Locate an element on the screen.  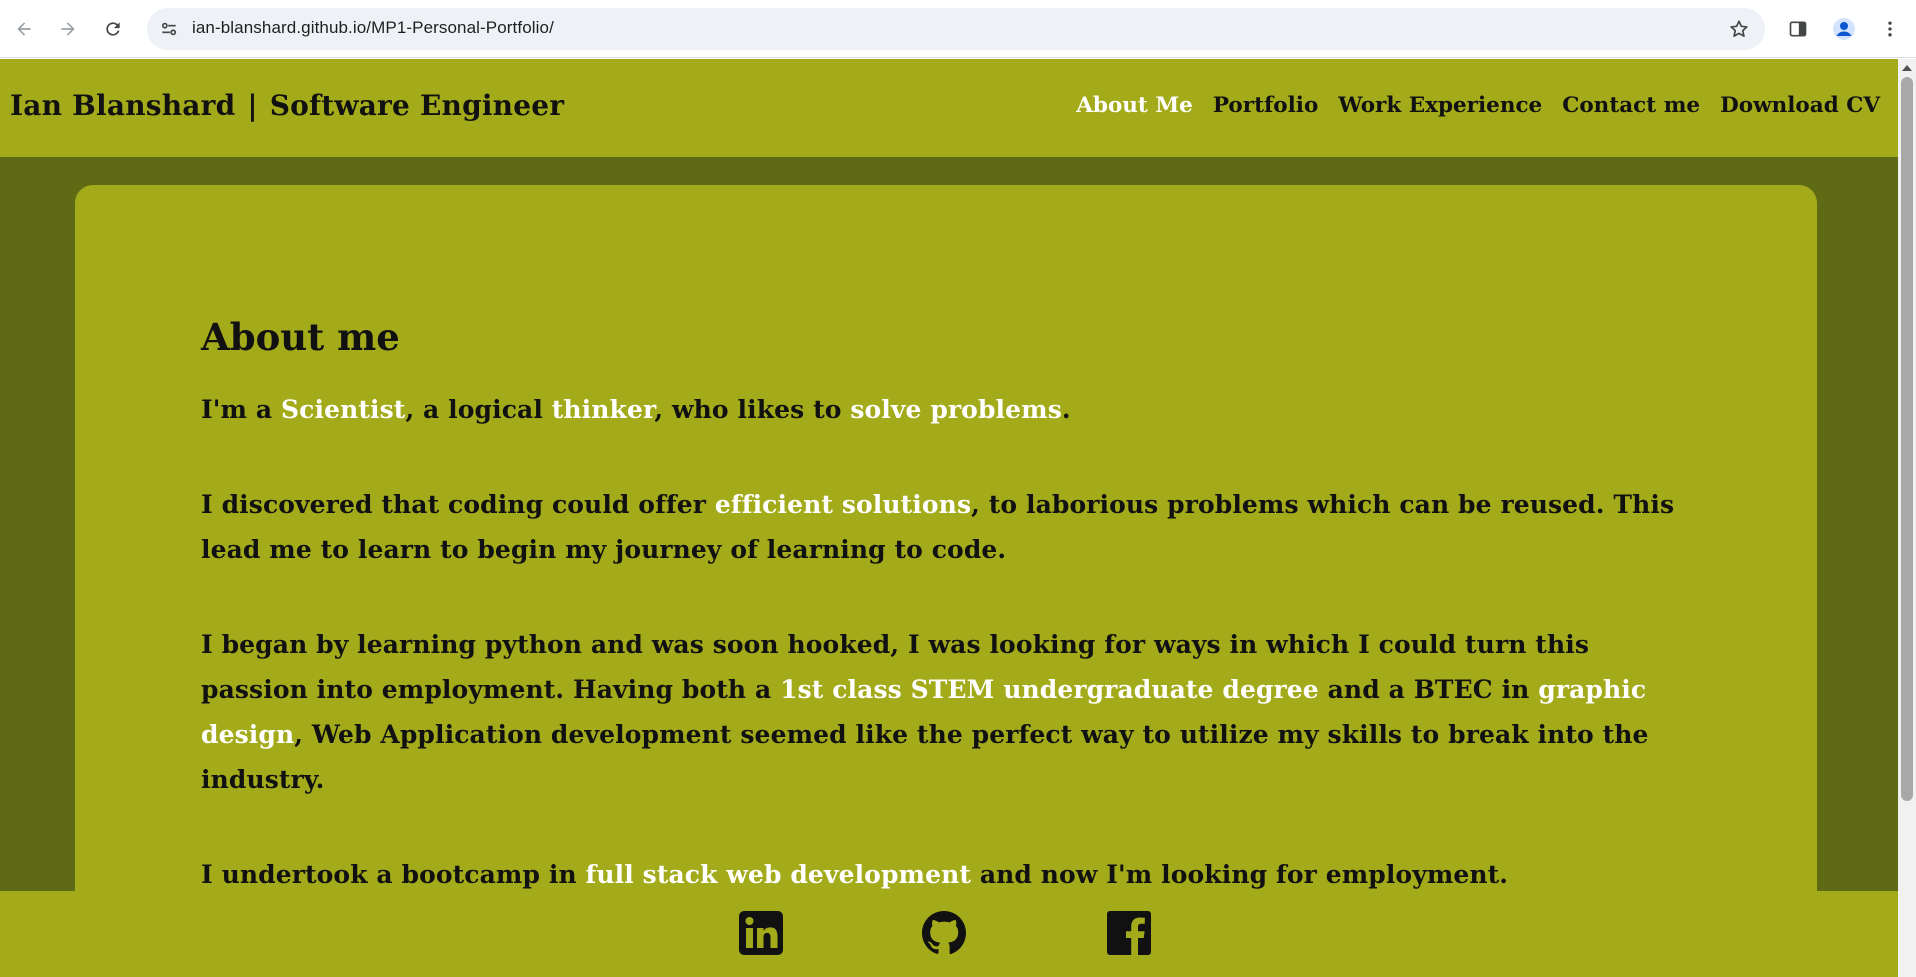
more-vert-icon is located at coordinates (1890, 29).